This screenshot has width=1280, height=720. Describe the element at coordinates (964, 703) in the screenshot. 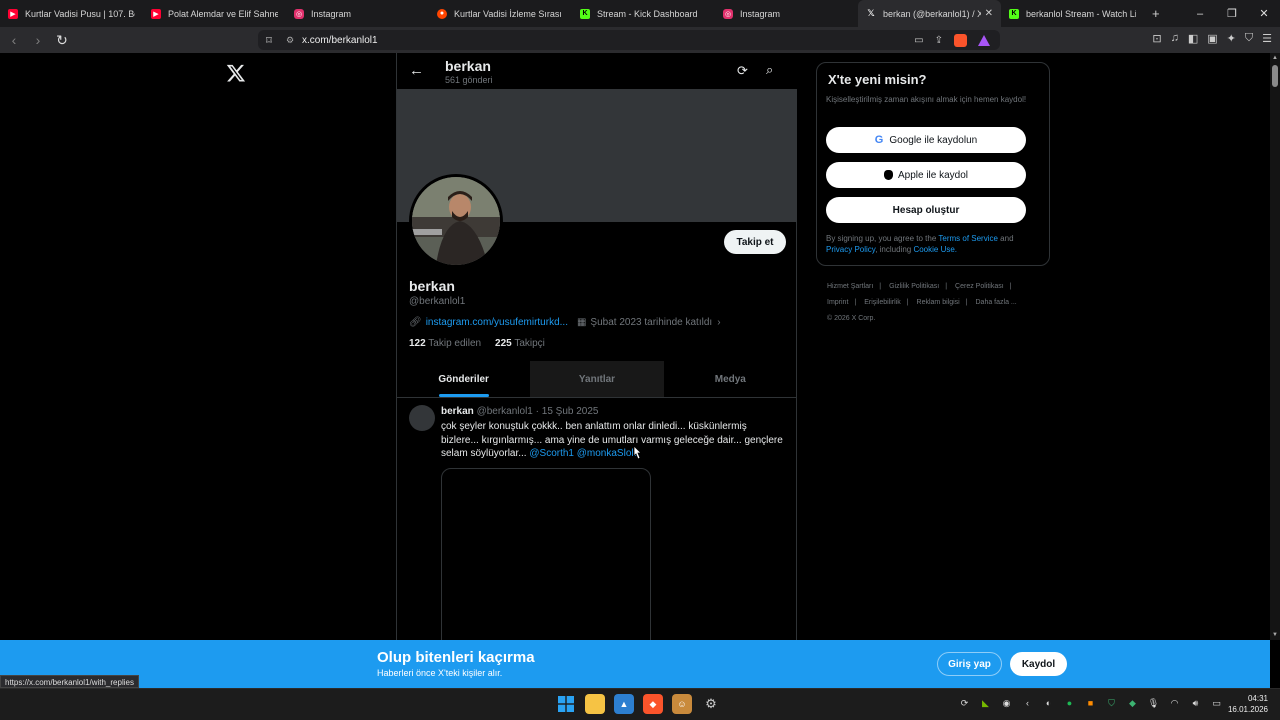

I see `sync-icon: ⟳` at that location.